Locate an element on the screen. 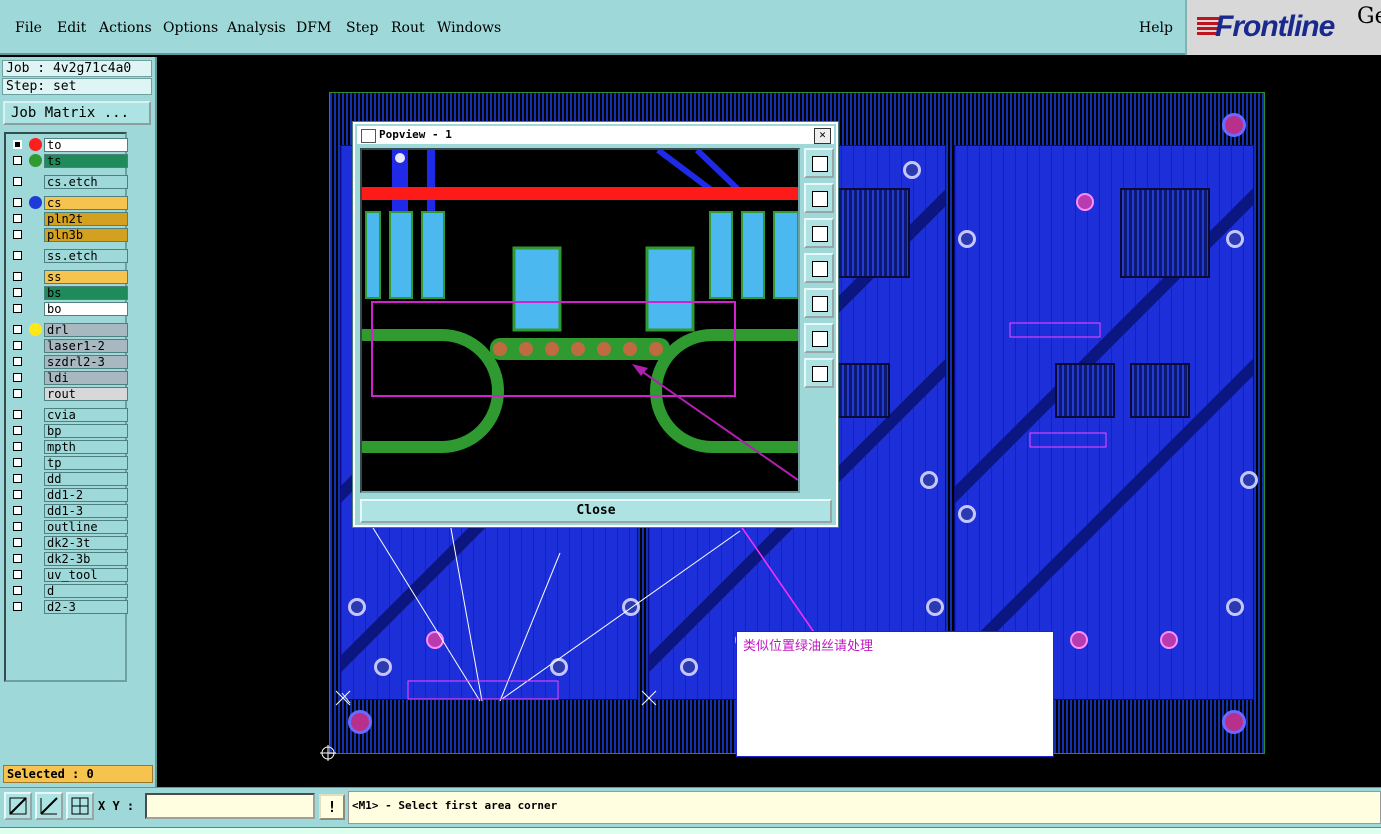 This screenshot has width=1381, height=834. layer-row-d: d is located at coordinates (69, 591).